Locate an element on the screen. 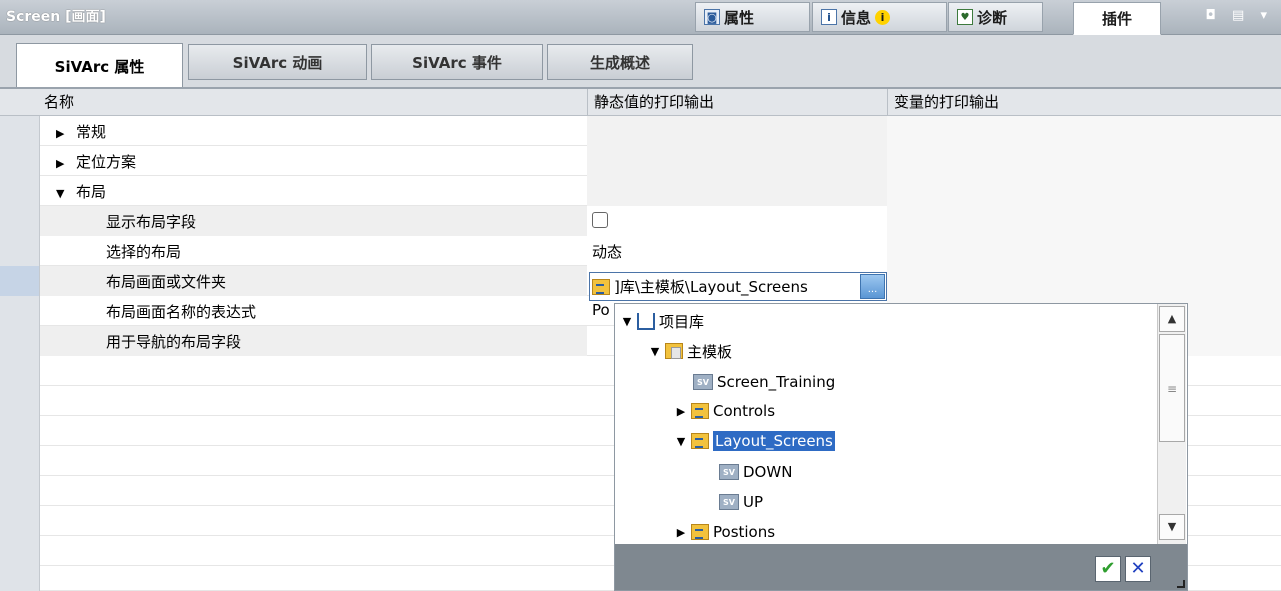 This screenshot has width=1281, height=591. scroll-down-icon: ▼ is located at coordinates (1172, 527).